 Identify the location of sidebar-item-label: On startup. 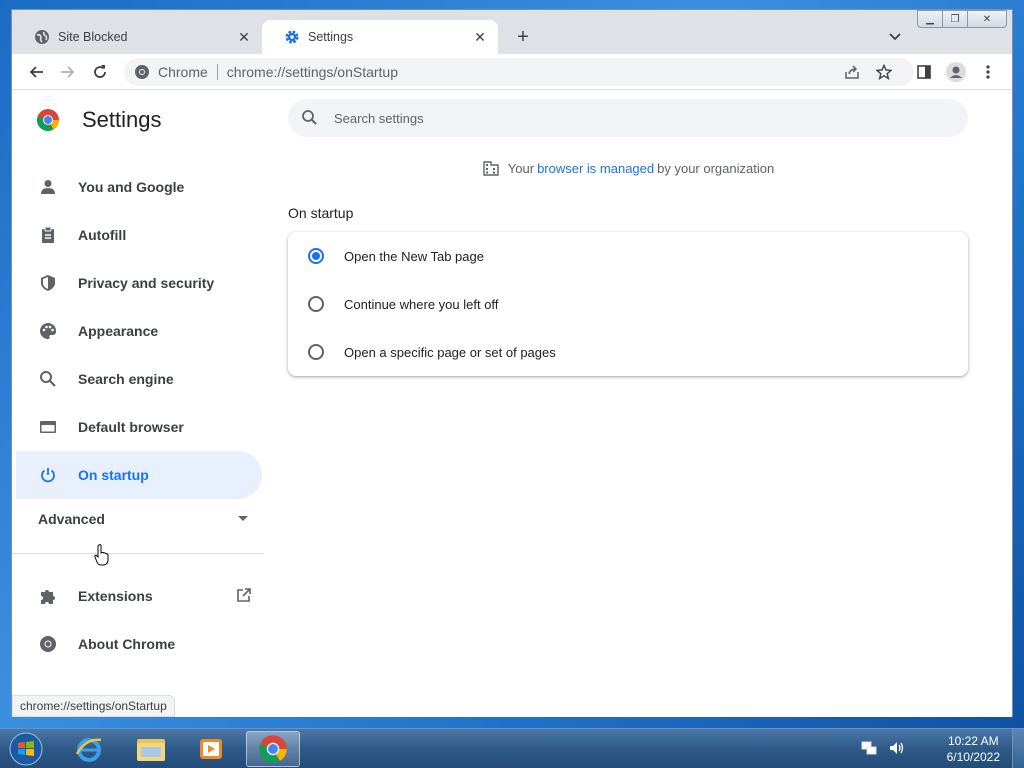
(113, 475).